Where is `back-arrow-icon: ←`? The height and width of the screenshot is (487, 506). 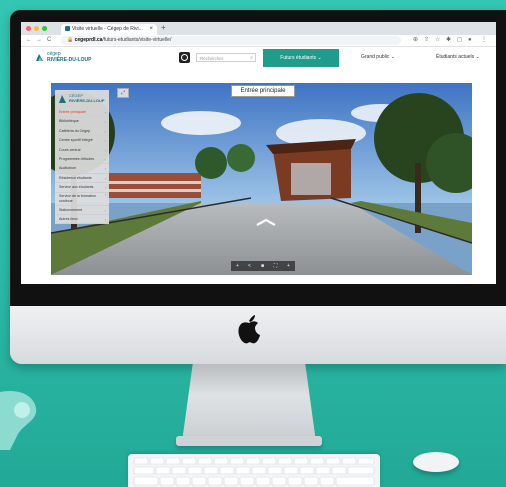
back-arrow-icon: ← is located at coordinates (29, 40).